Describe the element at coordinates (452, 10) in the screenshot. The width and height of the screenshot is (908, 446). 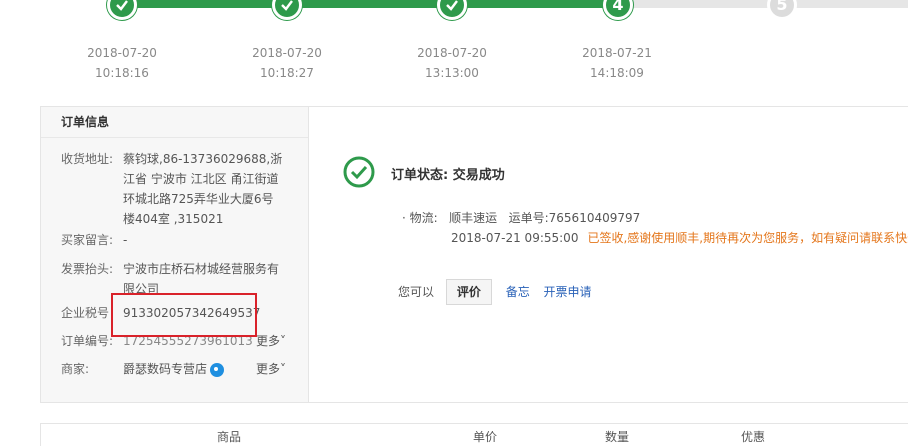
I see `step-3-check-icon` at that location.